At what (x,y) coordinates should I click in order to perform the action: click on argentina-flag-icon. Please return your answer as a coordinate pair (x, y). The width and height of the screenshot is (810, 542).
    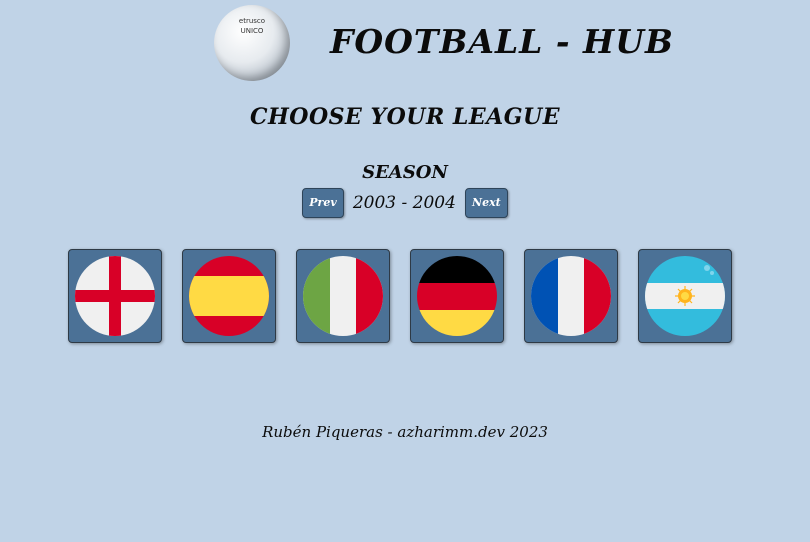
    Looking at the image, I should click on (685, 296).